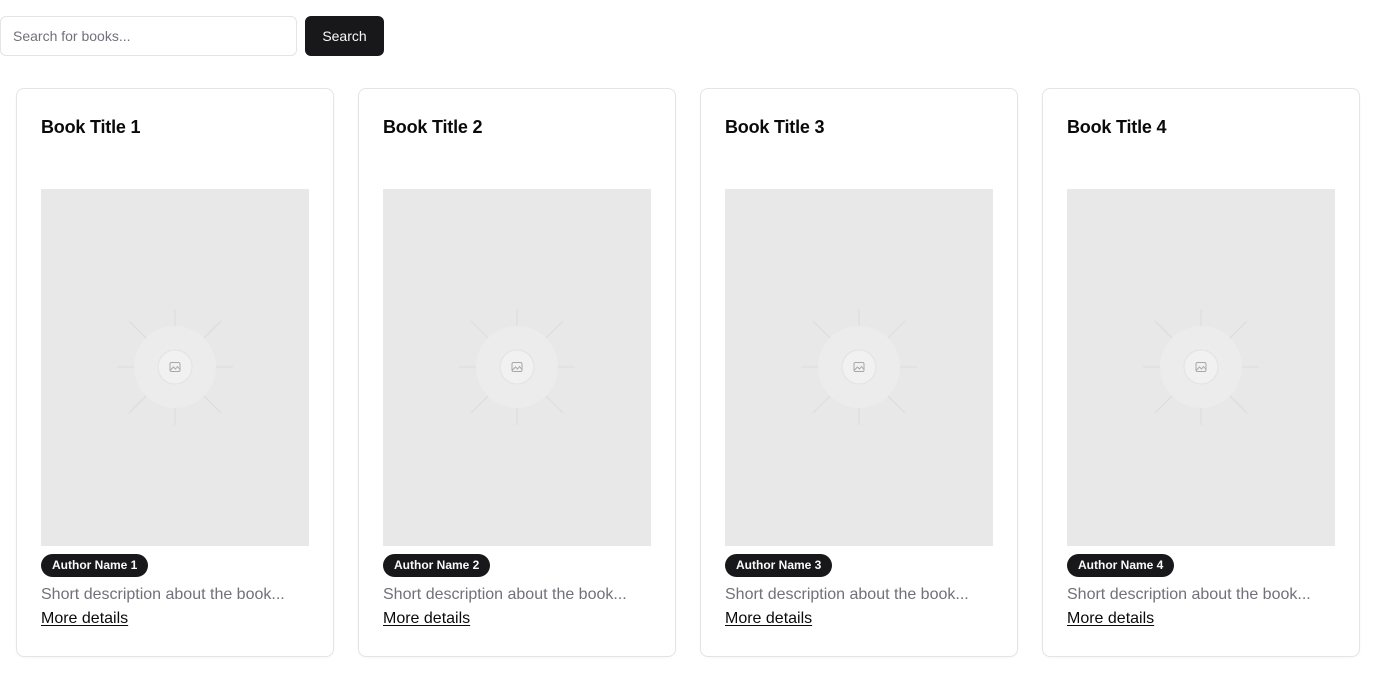 The image size is (1376, 673). Describe the element at coordinates (779, 565) in the screenshot. I see `author-badge: Author Name 3` at that location.